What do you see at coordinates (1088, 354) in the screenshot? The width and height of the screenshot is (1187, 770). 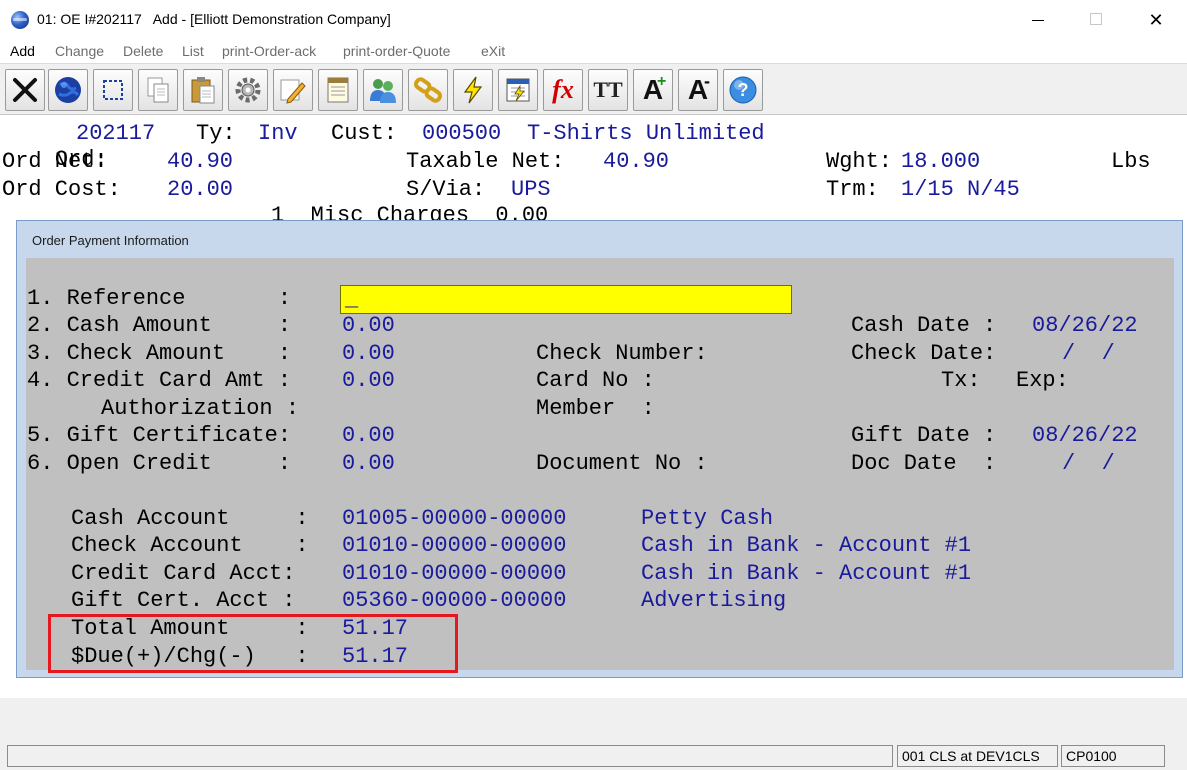 I see `check-date-value: / /` at bounding box center [1088, 354].